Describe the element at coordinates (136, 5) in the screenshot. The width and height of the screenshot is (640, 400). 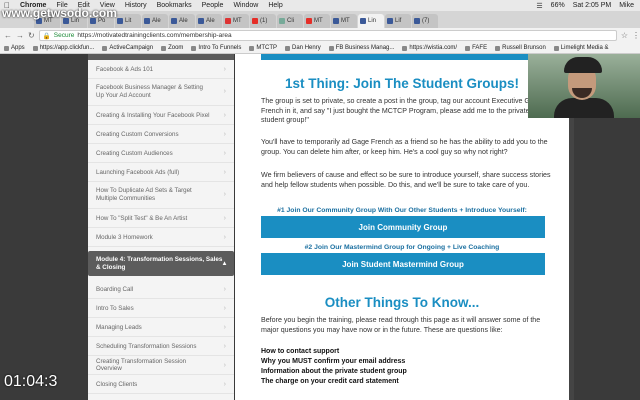
I see `menu-history: History` at that location.